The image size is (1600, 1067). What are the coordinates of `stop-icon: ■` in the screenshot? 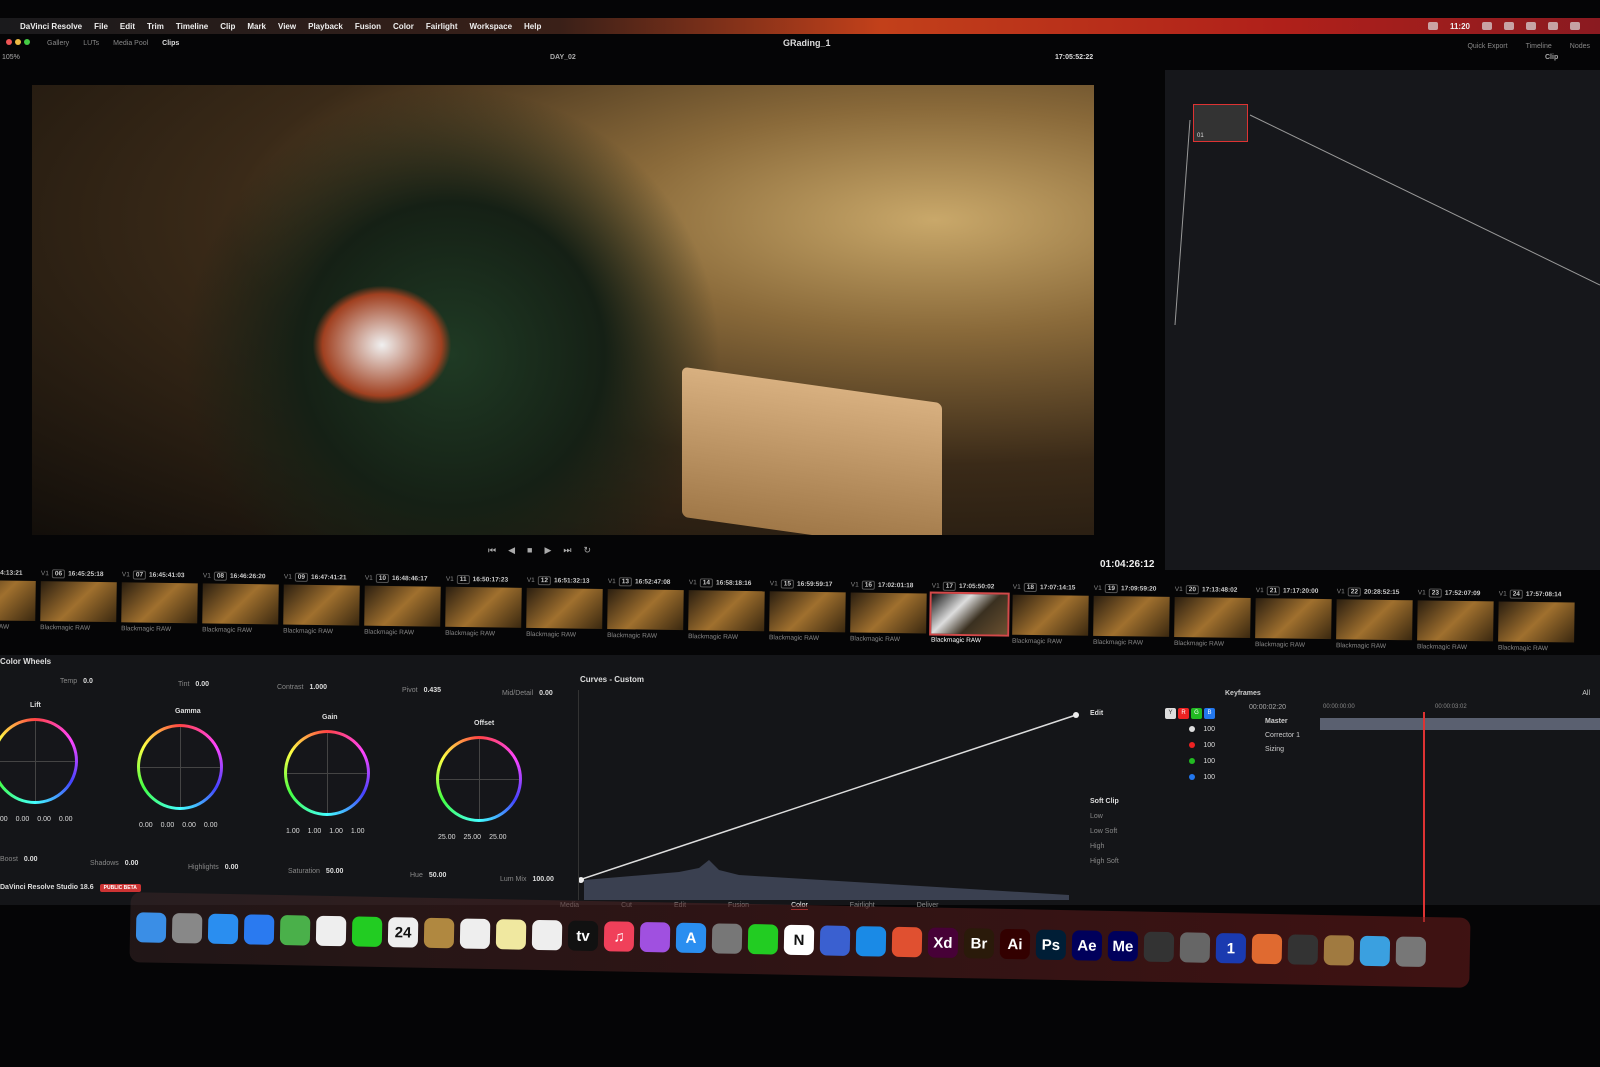 It's located at (529, 550).